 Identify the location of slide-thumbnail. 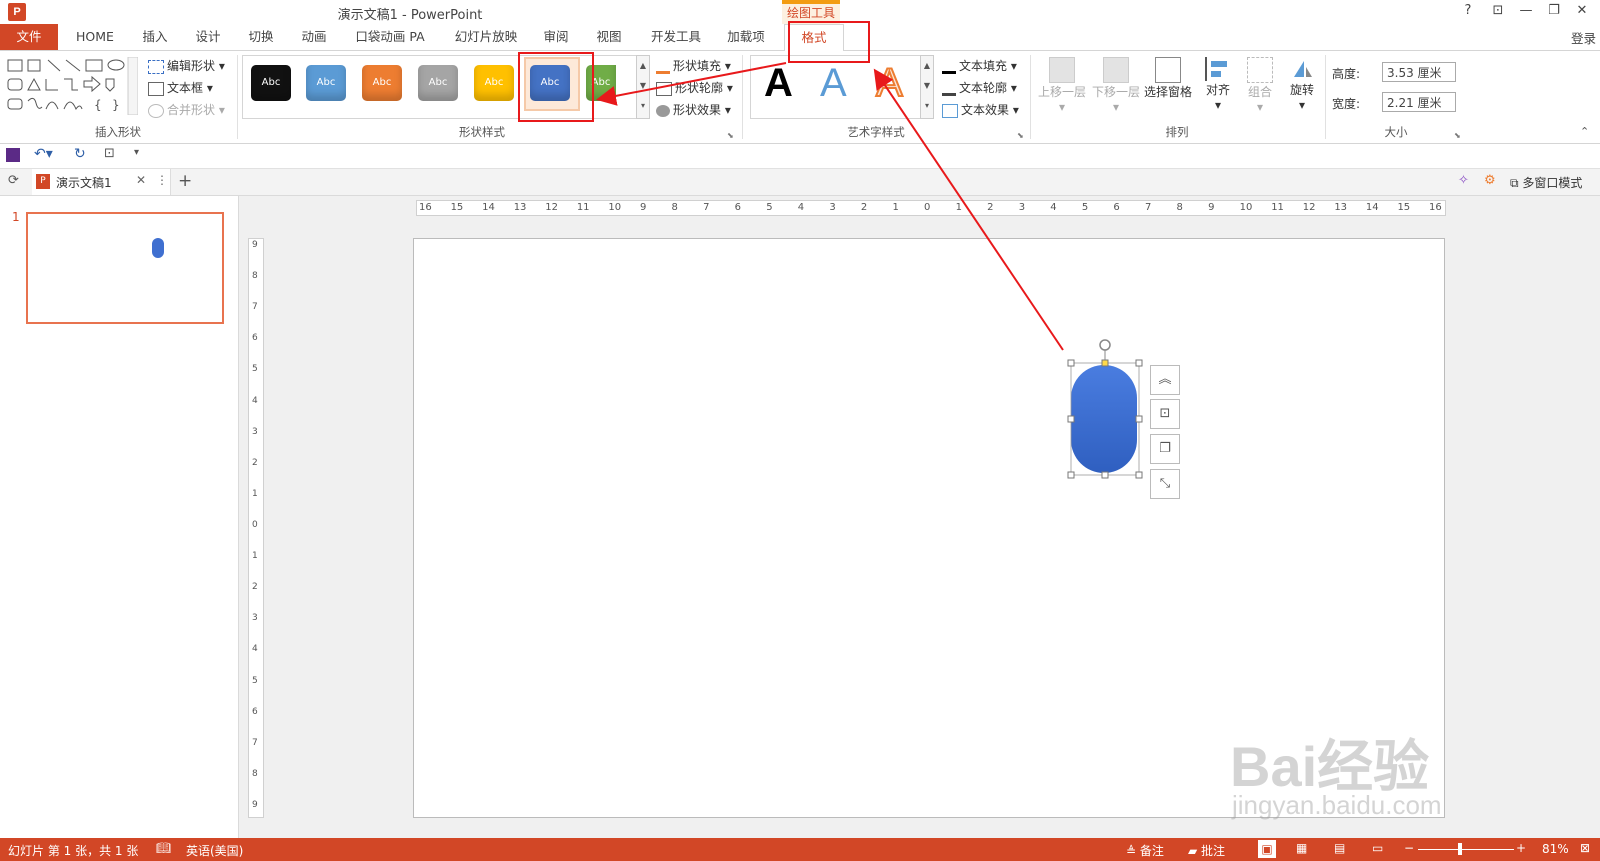
(125, 268).